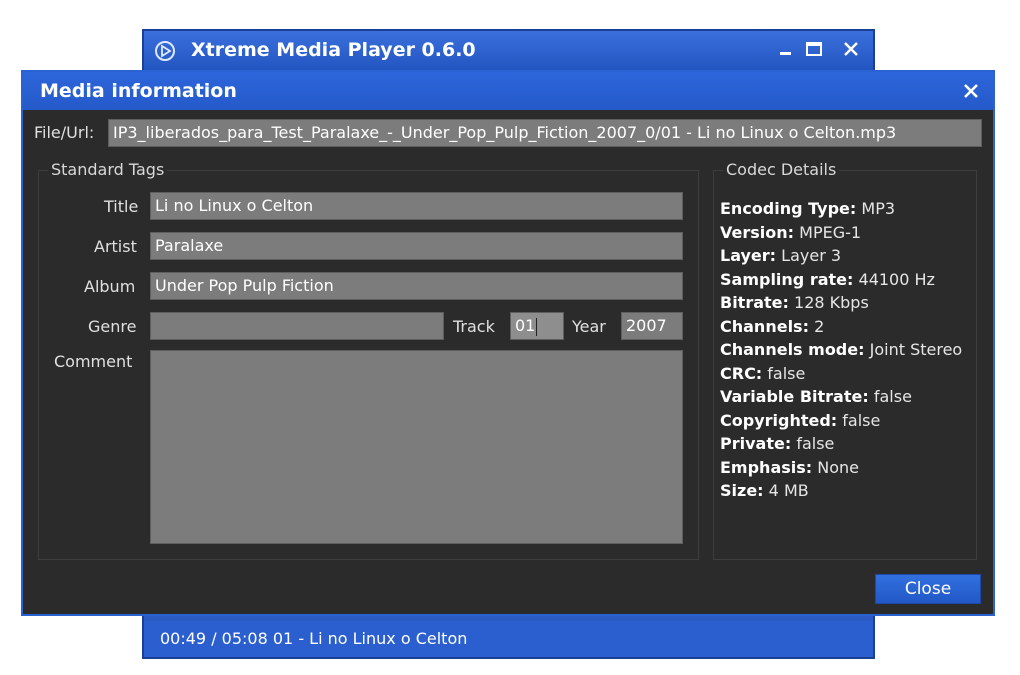 This screenshot has width=1020, height=675. What do you see at coordinates (790, 467) in the screenshot?
I see `emphasis-row: Emphasis: None` at bounding box center [790, 467].